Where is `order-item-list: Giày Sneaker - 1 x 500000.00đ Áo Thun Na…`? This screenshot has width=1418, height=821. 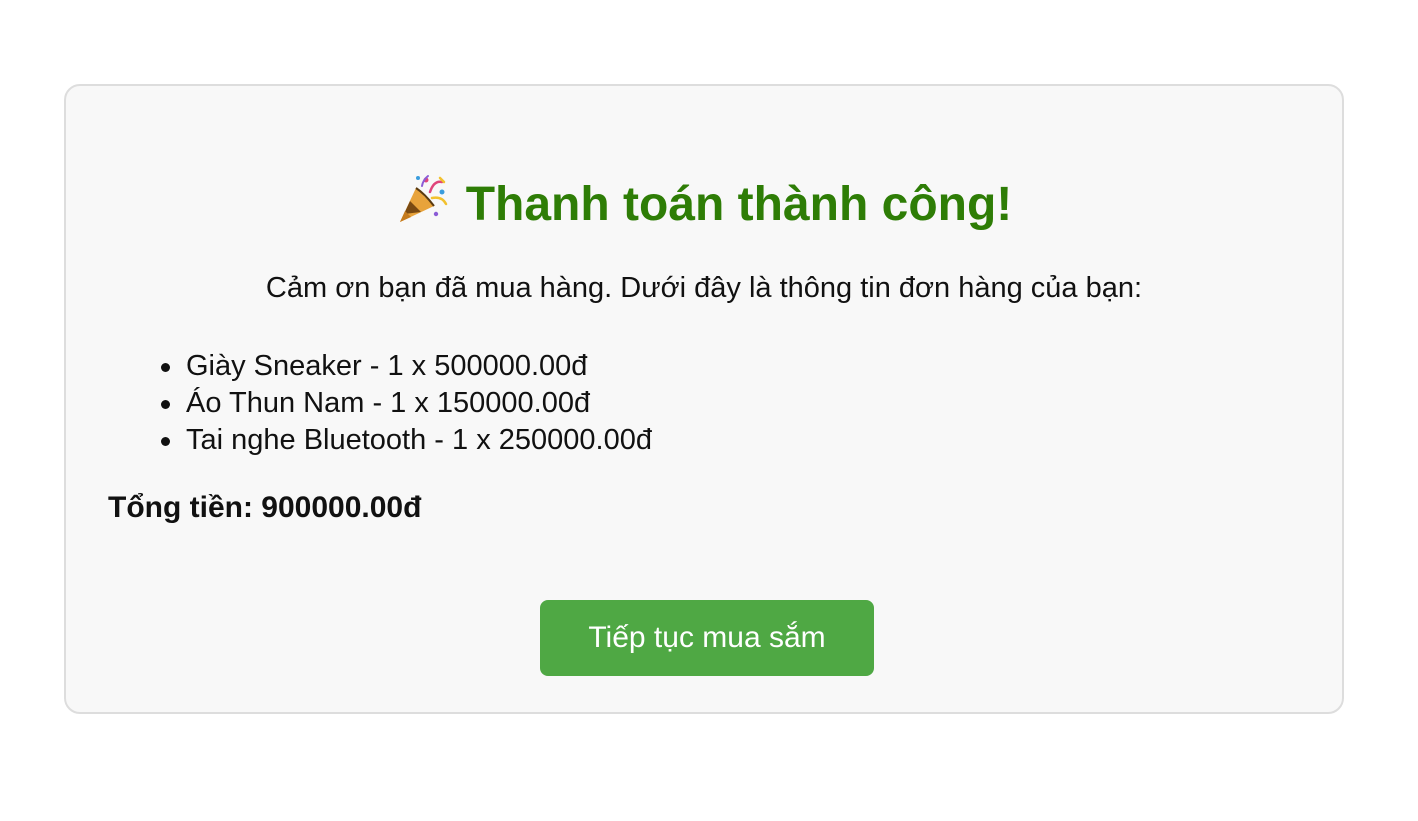 order-item-list: Giày Sneaker - 1 x 500000.00đ Áo Thun Na… is located at coordinates (406, 403).